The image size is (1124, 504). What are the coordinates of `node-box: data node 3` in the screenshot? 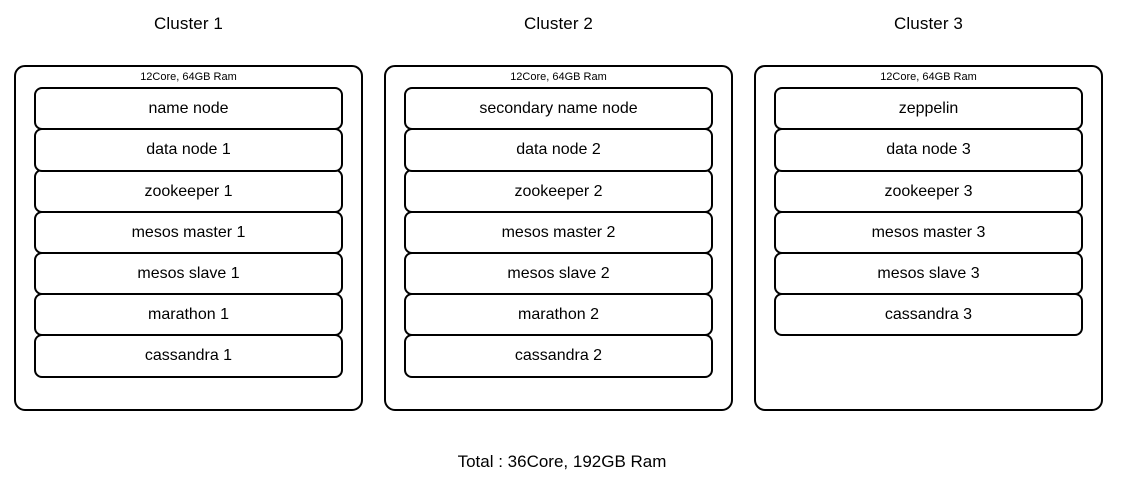 It's located at (928, 150).